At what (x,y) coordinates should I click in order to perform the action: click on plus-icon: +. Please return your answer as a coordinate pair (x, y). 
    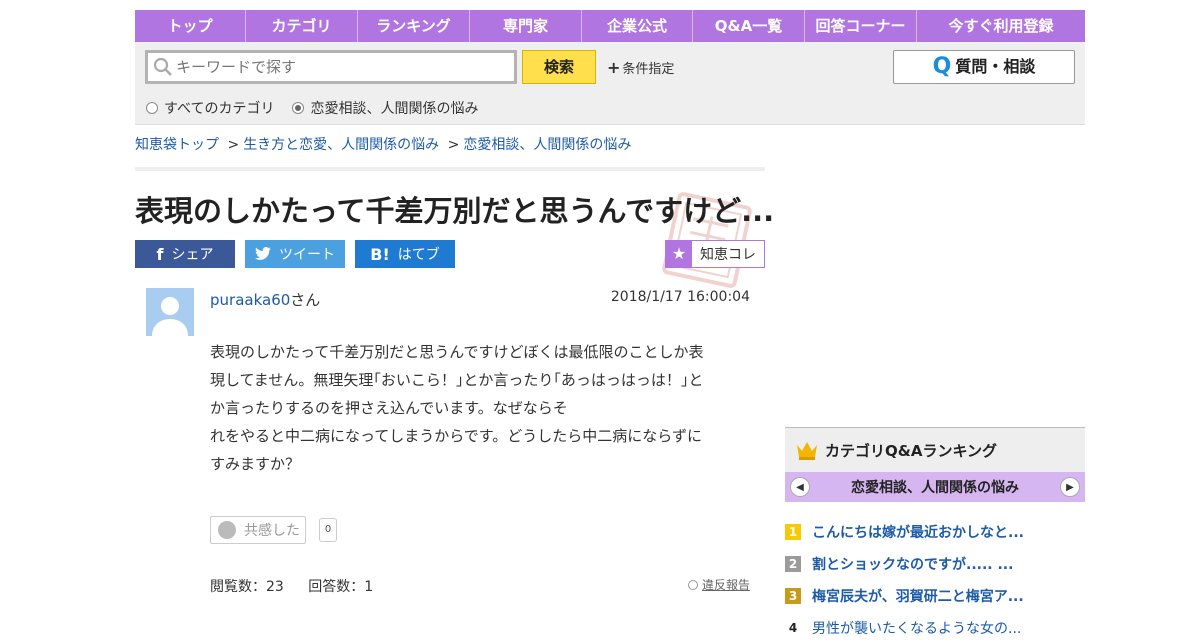
    Looking at the image, I should click on (614, 67).